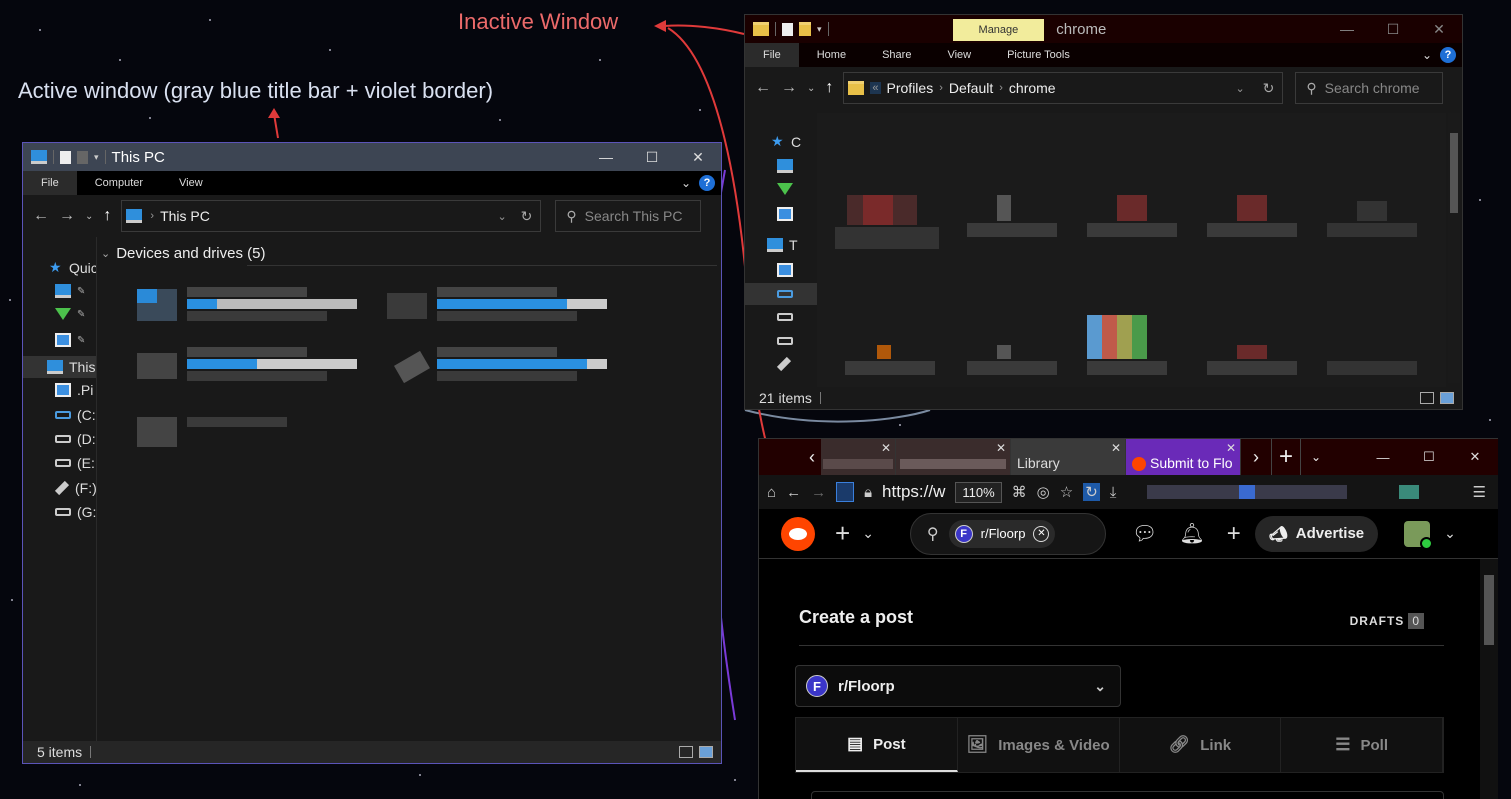  What do you see at coordinates (1316, 533) in the screenshot?
I see `advertise-button: 📣︎ Advertise` at bounding box center [1316, 533].